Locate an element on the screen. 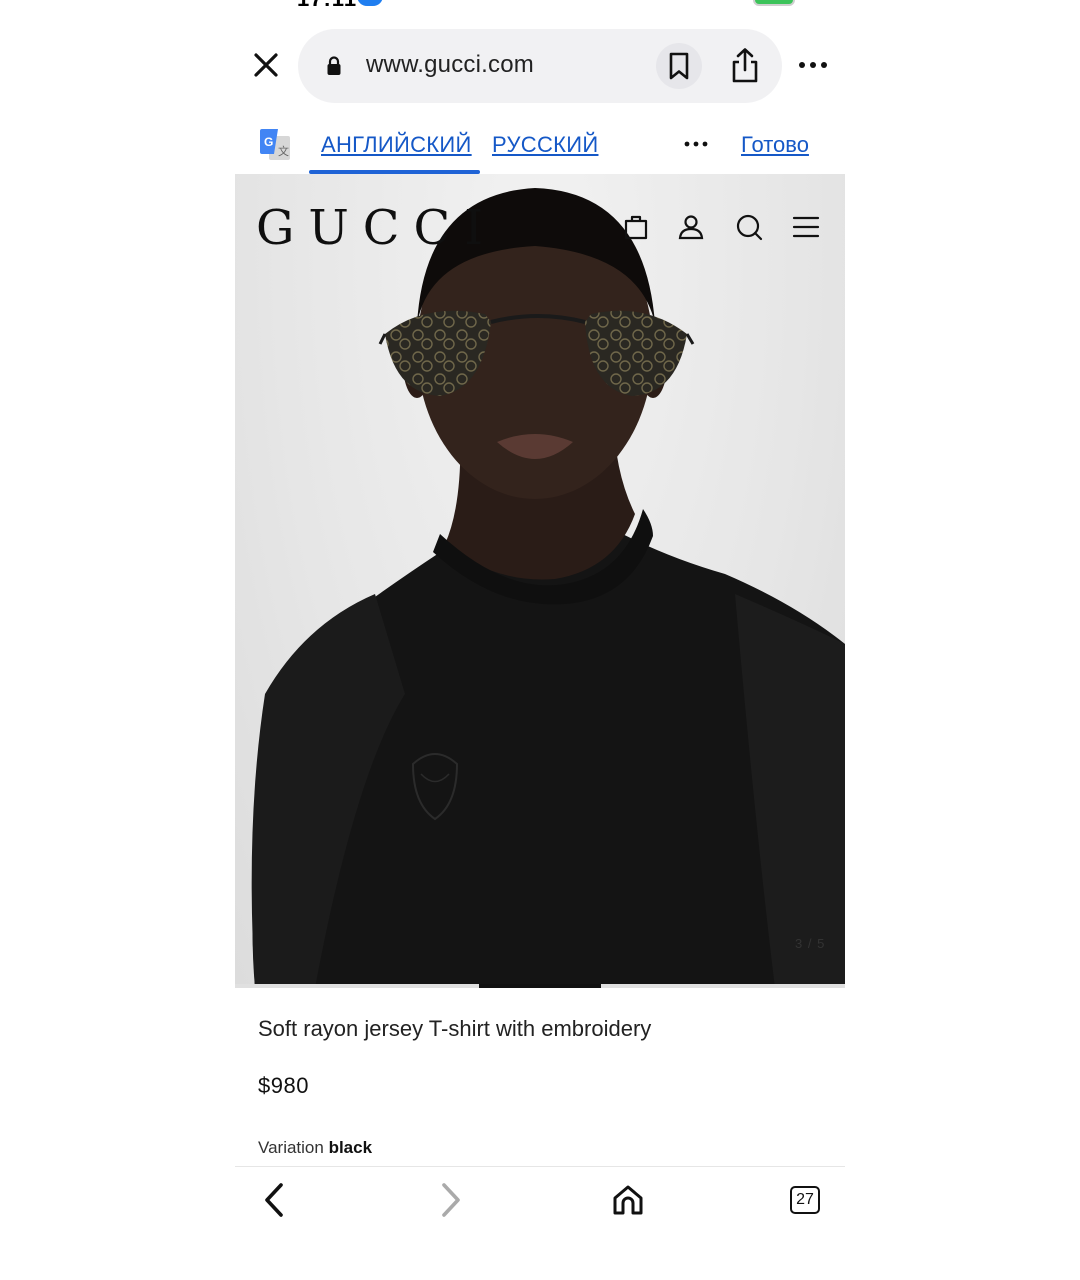 Image resolution: width=1080 pixels, height=1280 pixels. share-icon is located at coordinates (745, 65).